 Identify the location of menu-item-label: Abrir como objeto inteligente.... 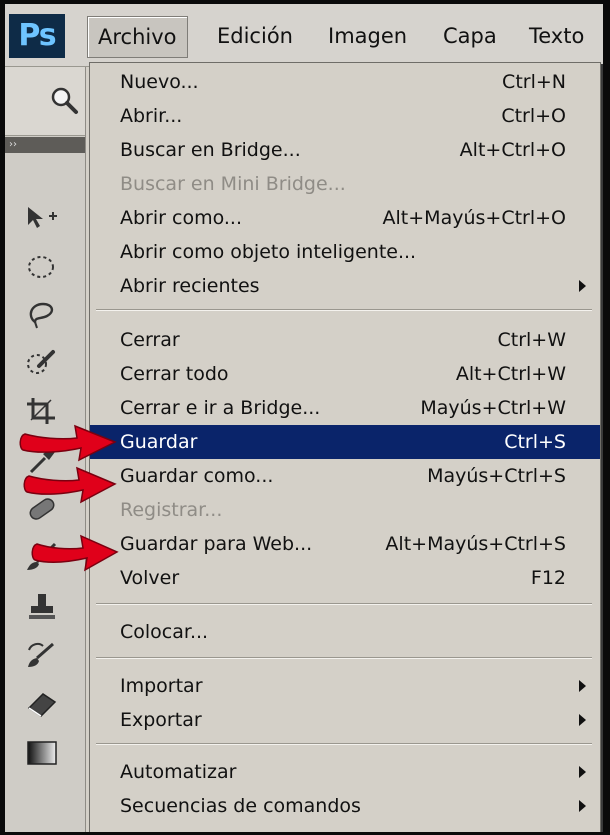
(268, 252).